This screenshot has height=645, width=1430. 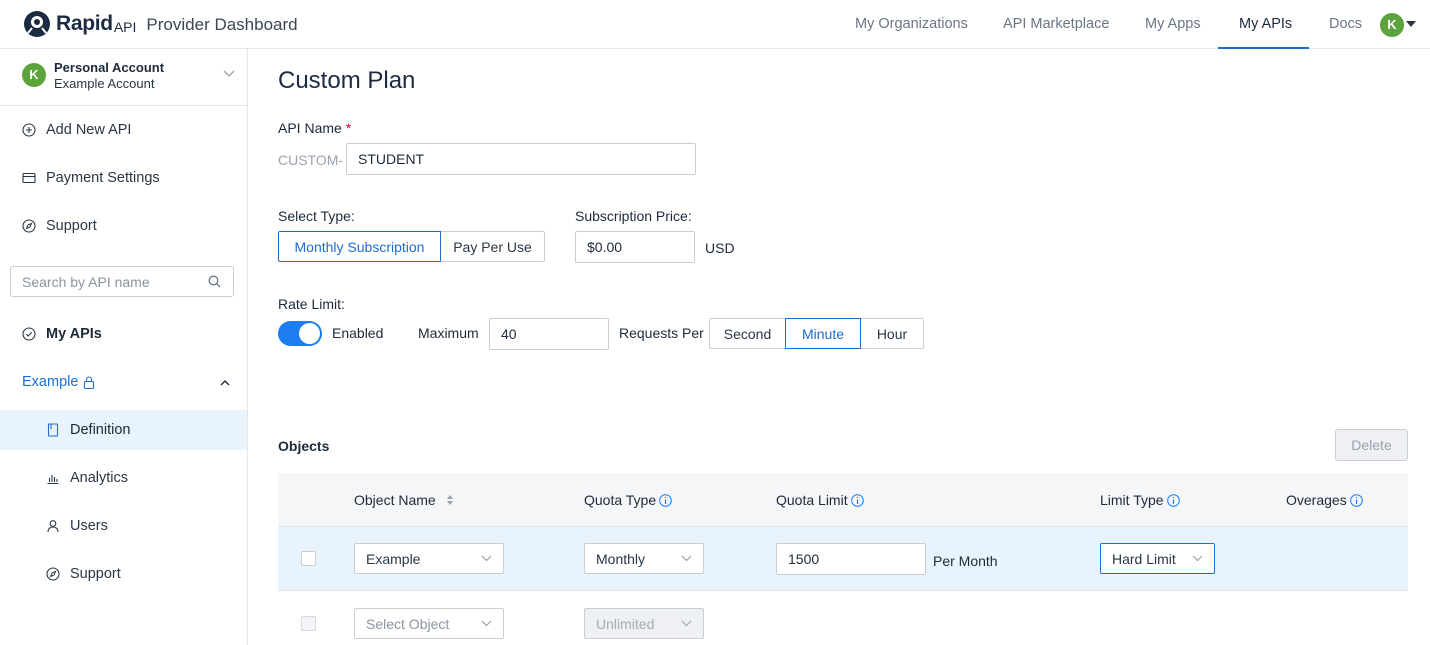 What do you see at coordinates (395, 500) in the screenshot?
I see `header-label: Object Name` at bounding box center [395, 500].